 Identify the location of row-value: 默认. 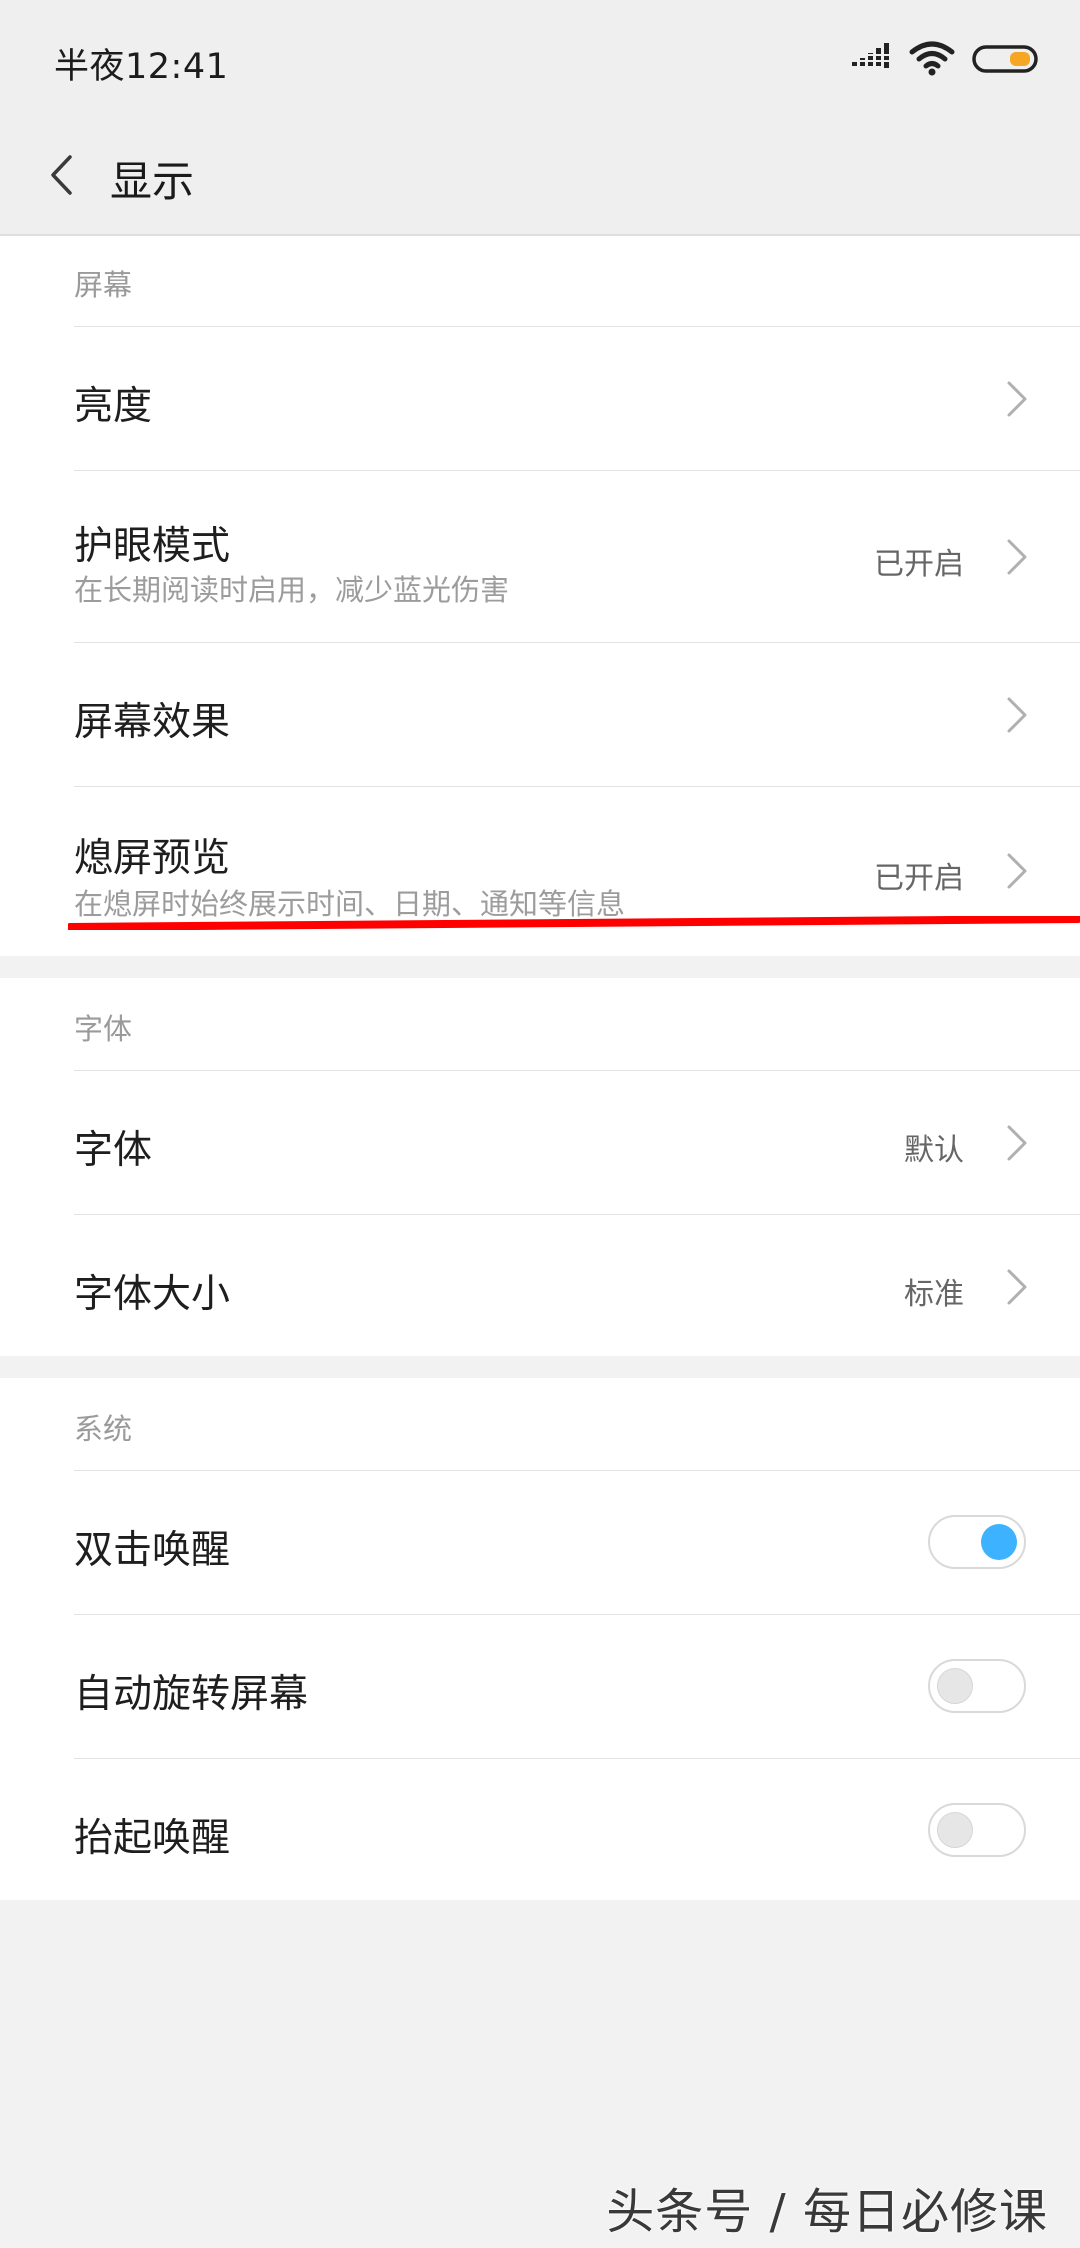
(934, 1150).